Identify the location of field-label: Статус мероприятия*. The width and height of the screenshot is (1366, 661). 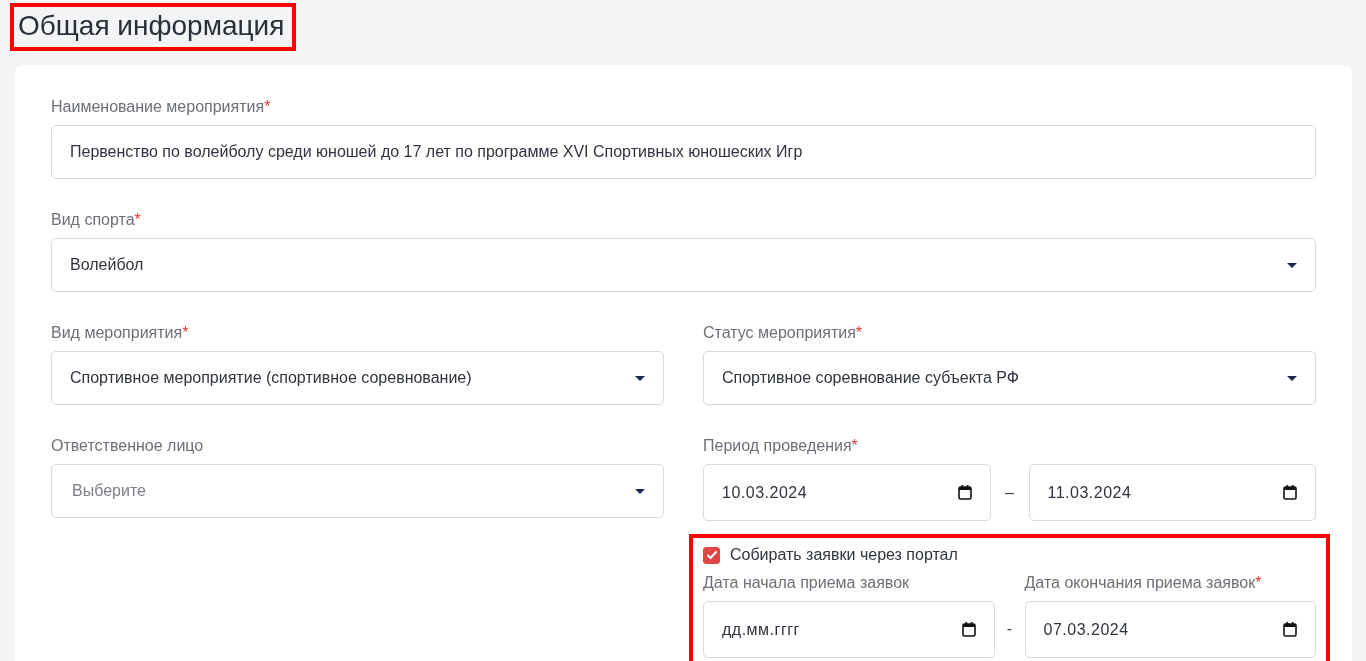
(783, 333).